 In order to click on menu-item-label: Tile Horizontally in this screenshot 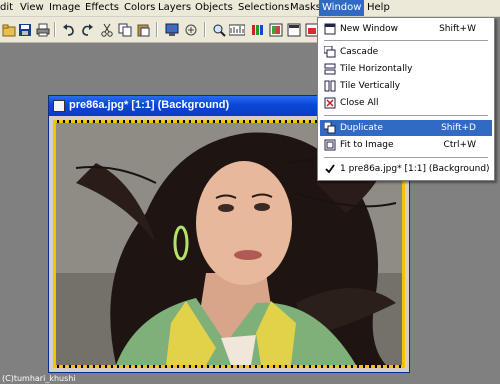, I will do `click(376, 69)`.